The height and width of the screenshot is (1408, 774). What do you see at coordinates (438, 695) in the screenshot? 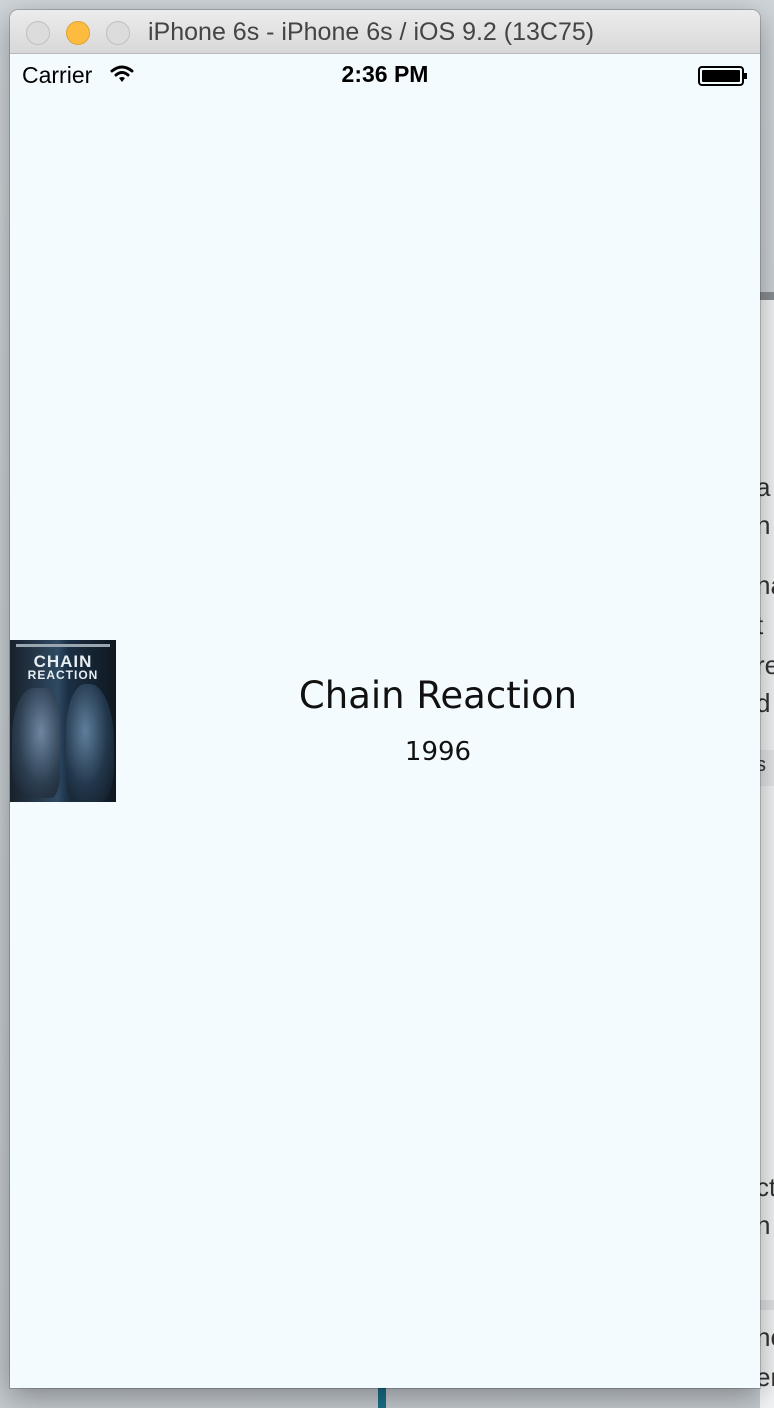
I see `movie-title: Chain Reaction` at bounding box center [438, 695].